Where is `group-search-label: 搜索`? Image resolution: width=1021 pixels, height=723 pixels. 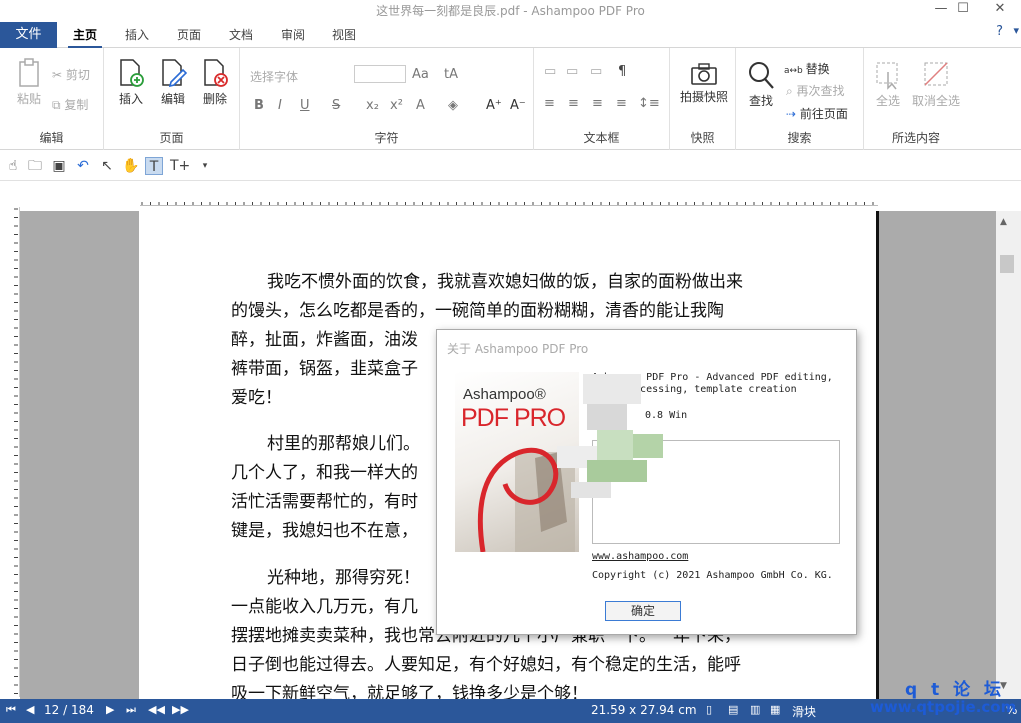
group-search-label: 搜索 is located at coordinates (799, 138).